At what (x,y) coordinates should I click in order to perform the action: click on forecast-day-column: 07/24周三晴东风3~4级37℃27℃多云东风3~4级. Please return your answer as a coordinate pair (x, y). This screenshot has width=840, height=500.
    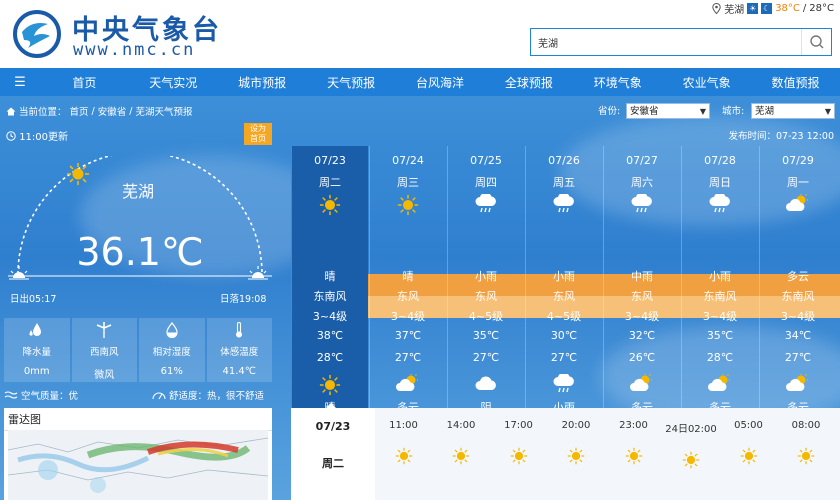
    Looking at the image, I should click on (407, 299).